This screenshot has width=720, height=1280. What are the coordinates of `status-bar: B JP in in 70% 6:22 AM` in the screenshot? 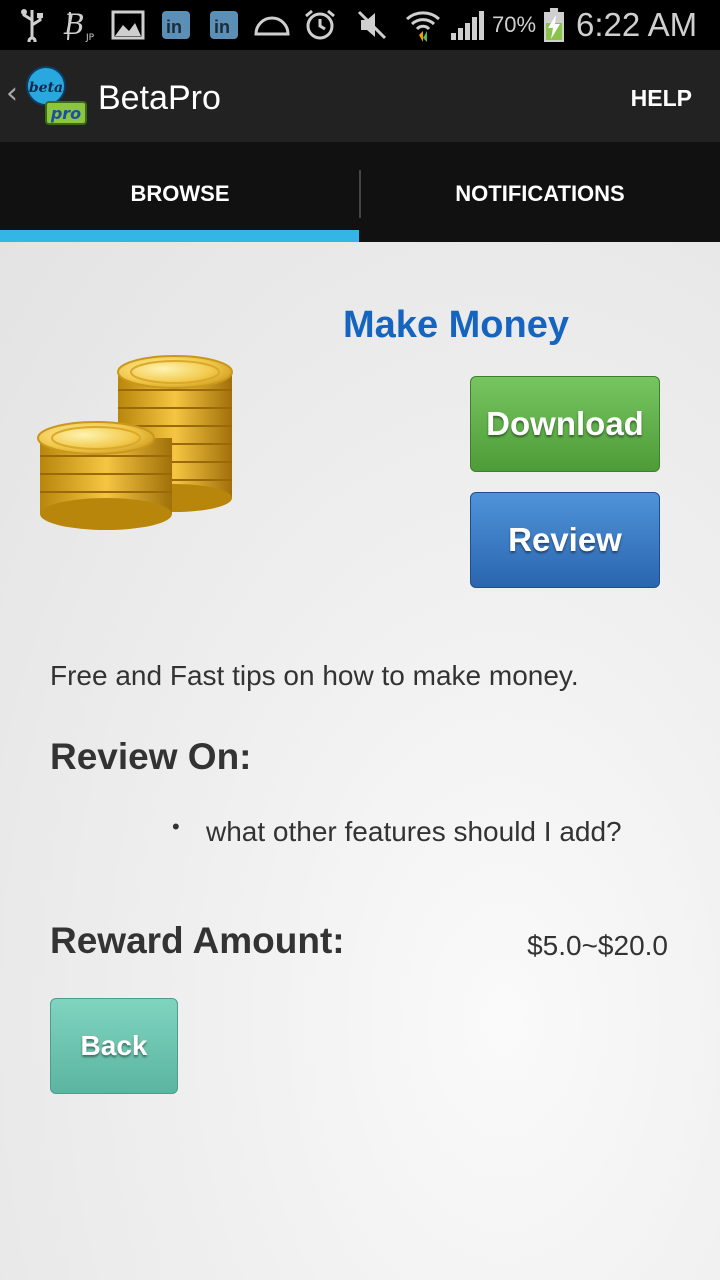 It's located at (360, 25).